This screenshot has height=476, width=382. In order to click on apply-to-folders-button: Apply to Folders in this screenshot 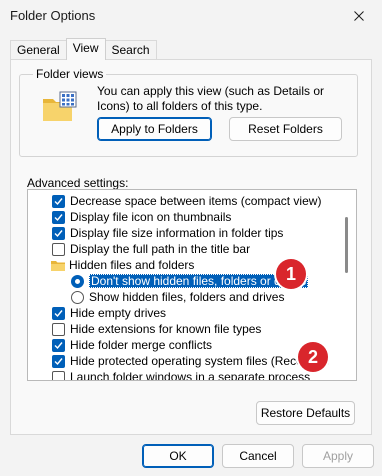, I will do `click(154, 129)`.